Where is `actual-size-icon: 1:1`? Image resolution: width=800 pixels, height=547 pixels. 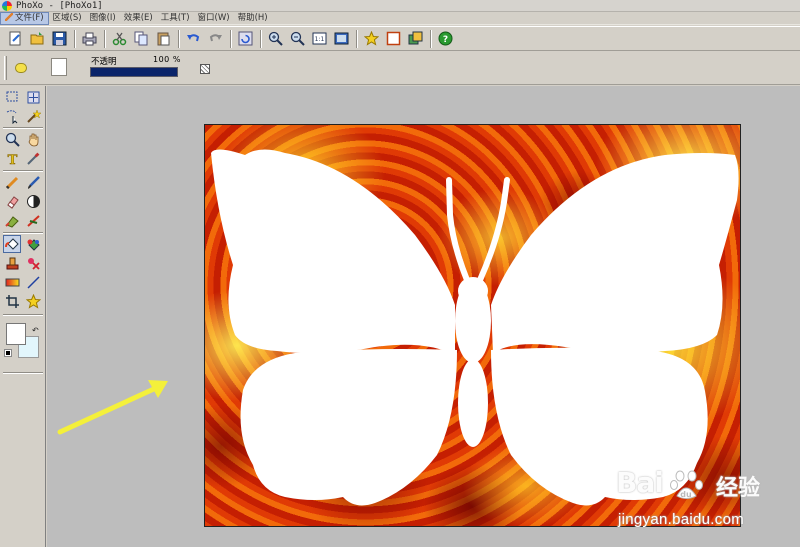 actual-size-icon: 1:1 is located at coordinates (319, 38).